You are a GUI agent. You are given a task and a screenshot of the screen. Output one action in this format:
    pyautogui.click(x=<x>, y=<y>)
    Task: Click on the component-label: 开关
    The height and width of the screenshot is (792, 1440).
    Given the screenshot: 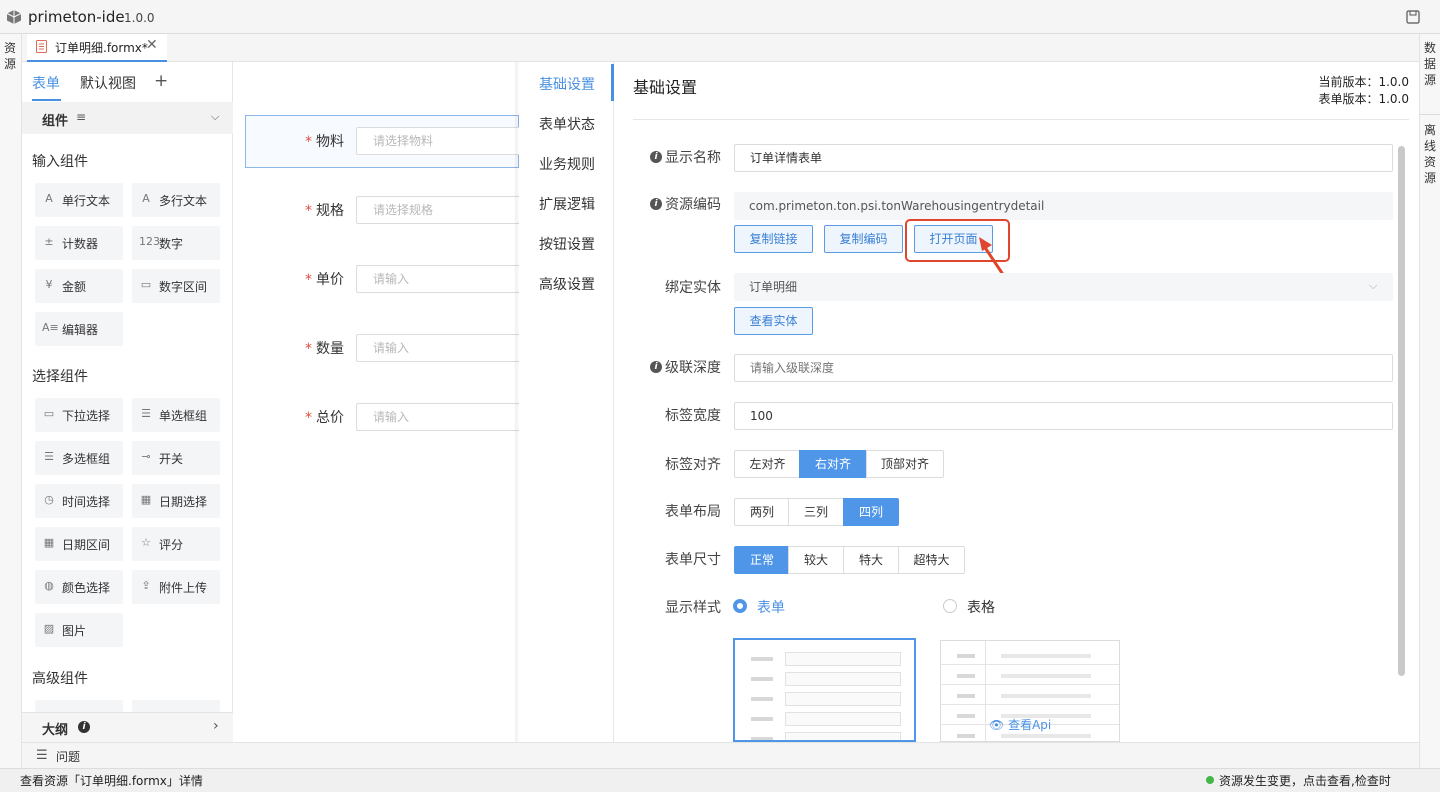 What is the action you would take?
    pyautogui.click(x=171, y=459)
    